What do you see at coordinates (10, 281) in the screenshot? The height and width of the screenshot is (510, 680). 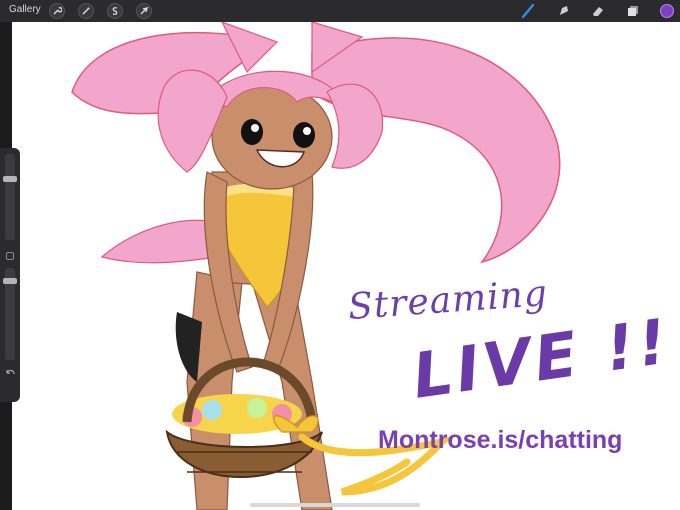 I see `opacity-thumb` at bounding box center [10, 281].